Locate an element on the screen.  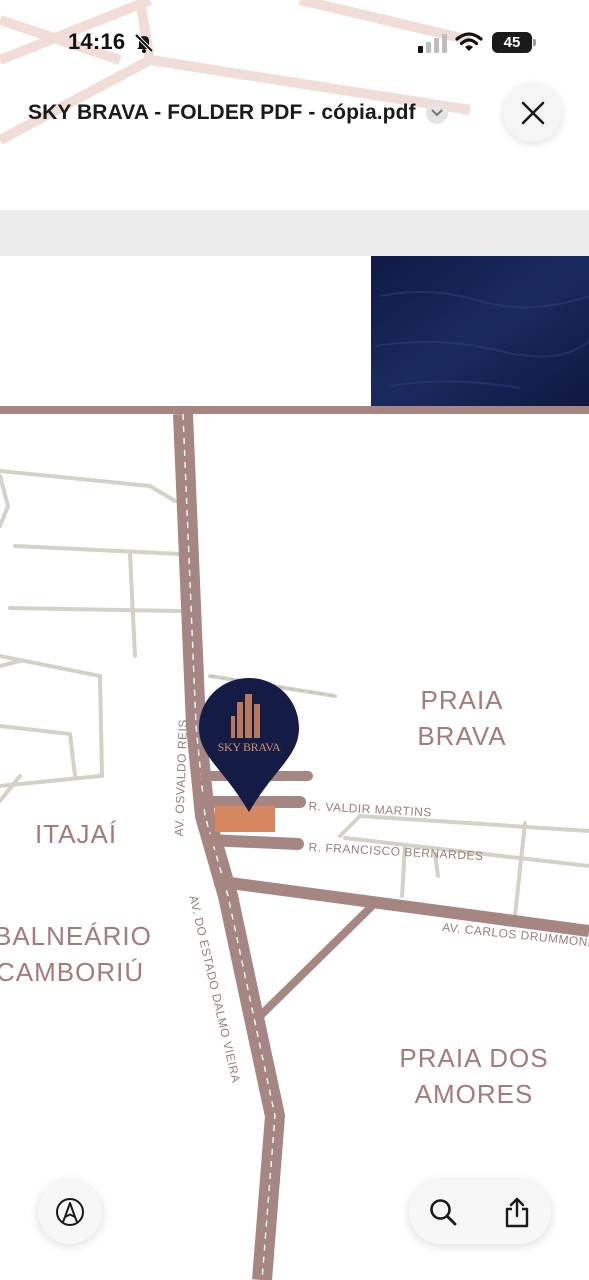
search-button is located at coordinates (443, 1212).